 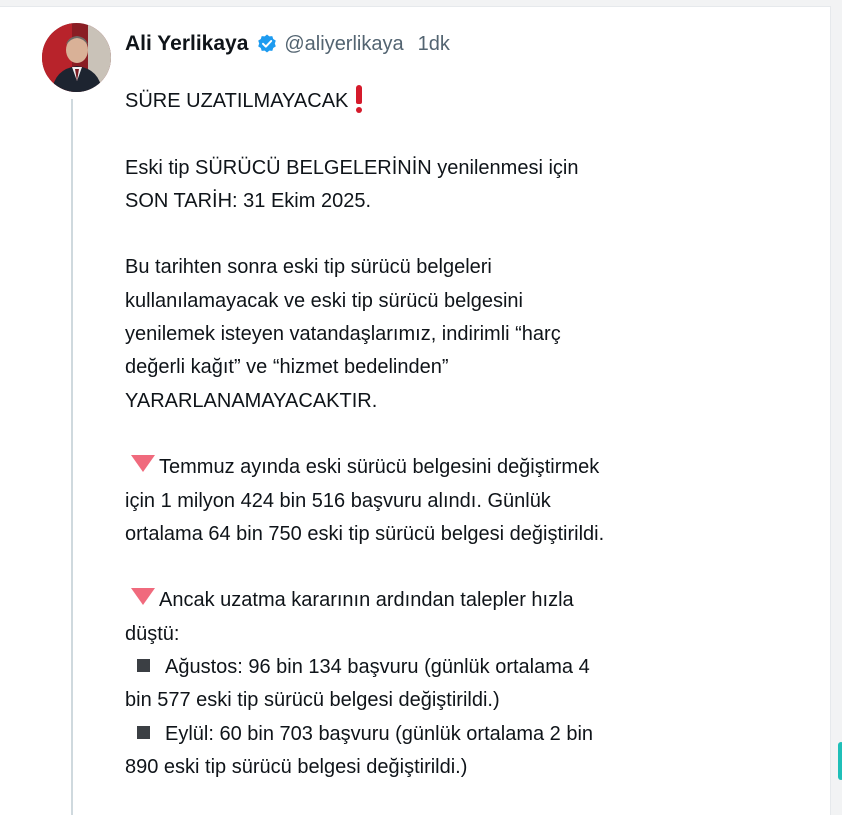 What do you see at coordinates (343, 44) in the screenshot?
I see `author-handle: @aliyerlikaya` at bounding box center [343, 44].